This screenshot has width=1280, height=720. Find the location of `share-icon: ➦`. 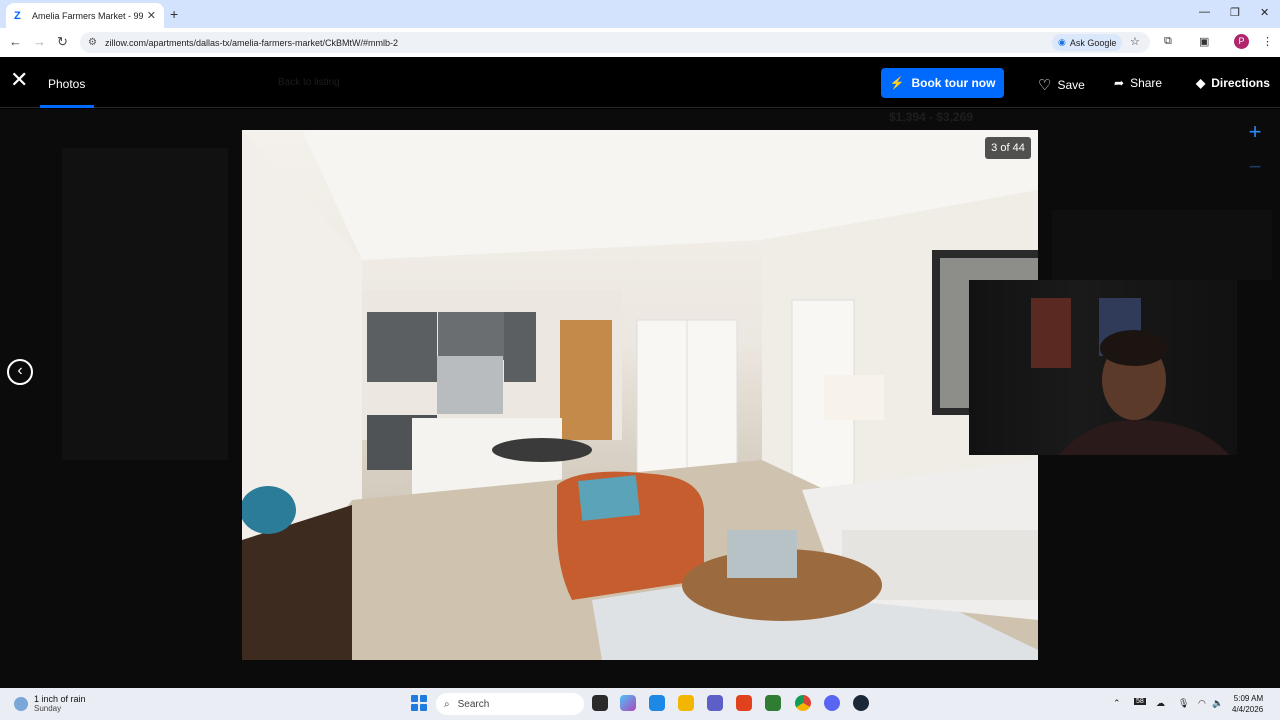

share-icon: ➦ is located at coordinates (1119, 83).